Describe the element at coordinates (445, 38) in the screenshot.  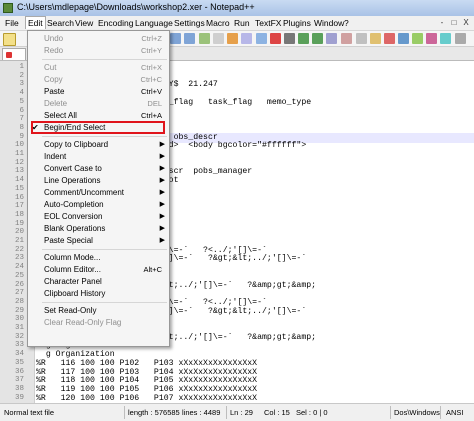
I see `replace-icon` at that location.